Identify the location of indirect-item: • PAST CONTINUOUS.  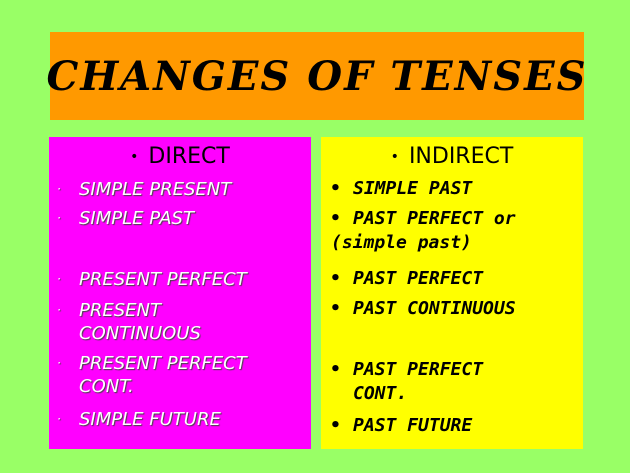
(452, 309).